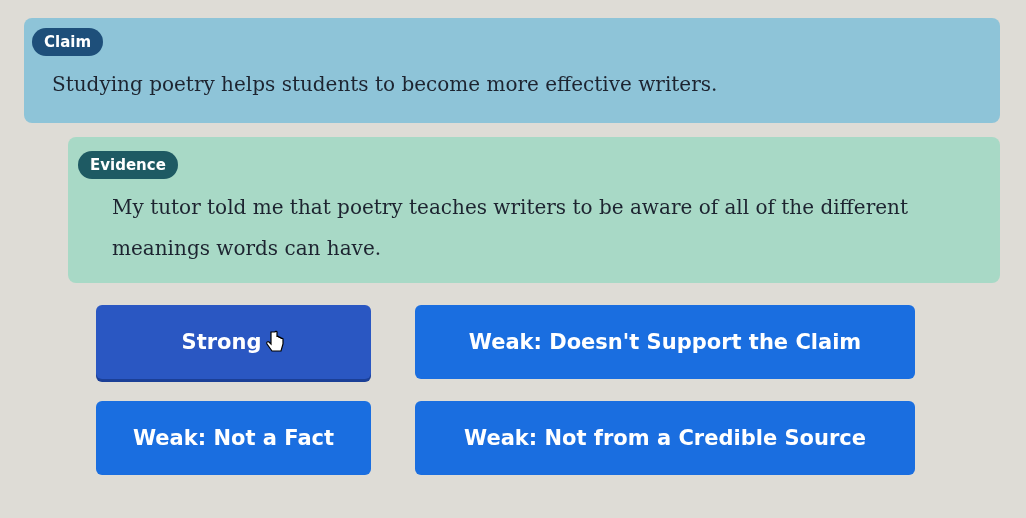  Describe the element at coordinates (665, 342) in the screenshot. I see `answer-button: Weak: Doesn't Support the Claim` at that location.